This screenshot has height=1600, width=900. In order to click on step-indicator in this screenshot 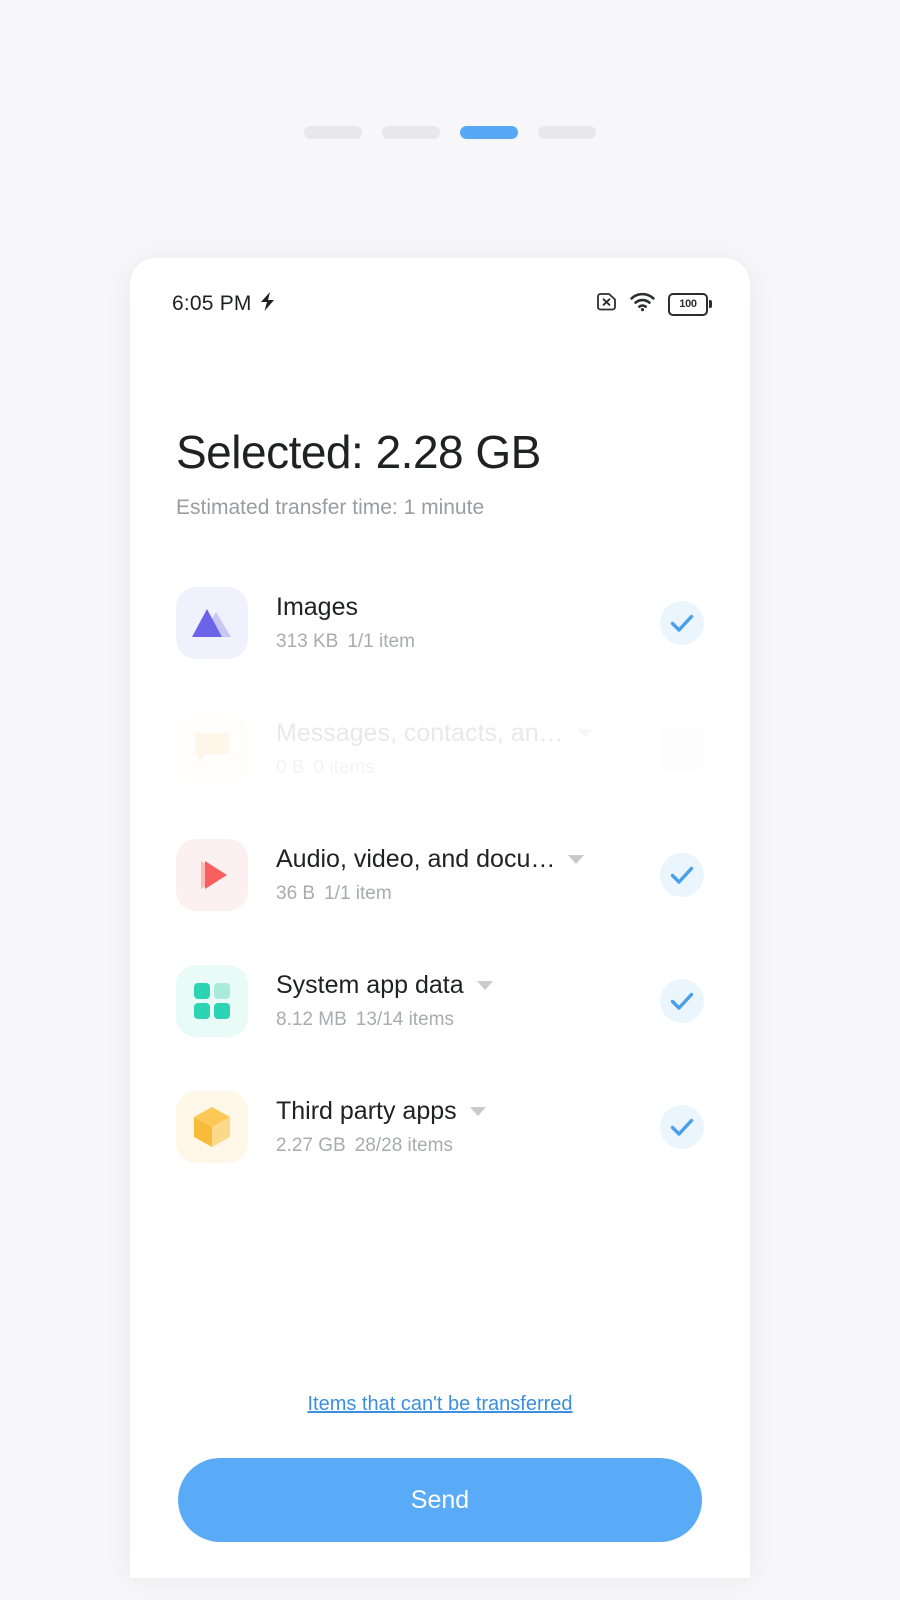, I will do `click(450, 132)`.